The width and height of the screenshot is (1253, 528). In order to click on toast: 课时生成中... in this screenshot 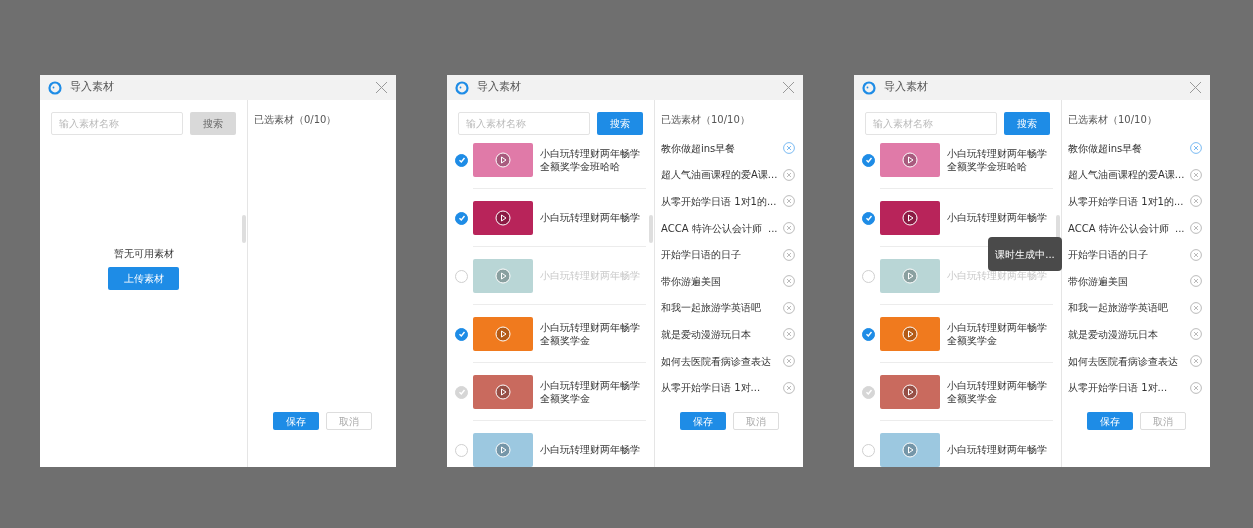, I will do `click(1025, 254)`.